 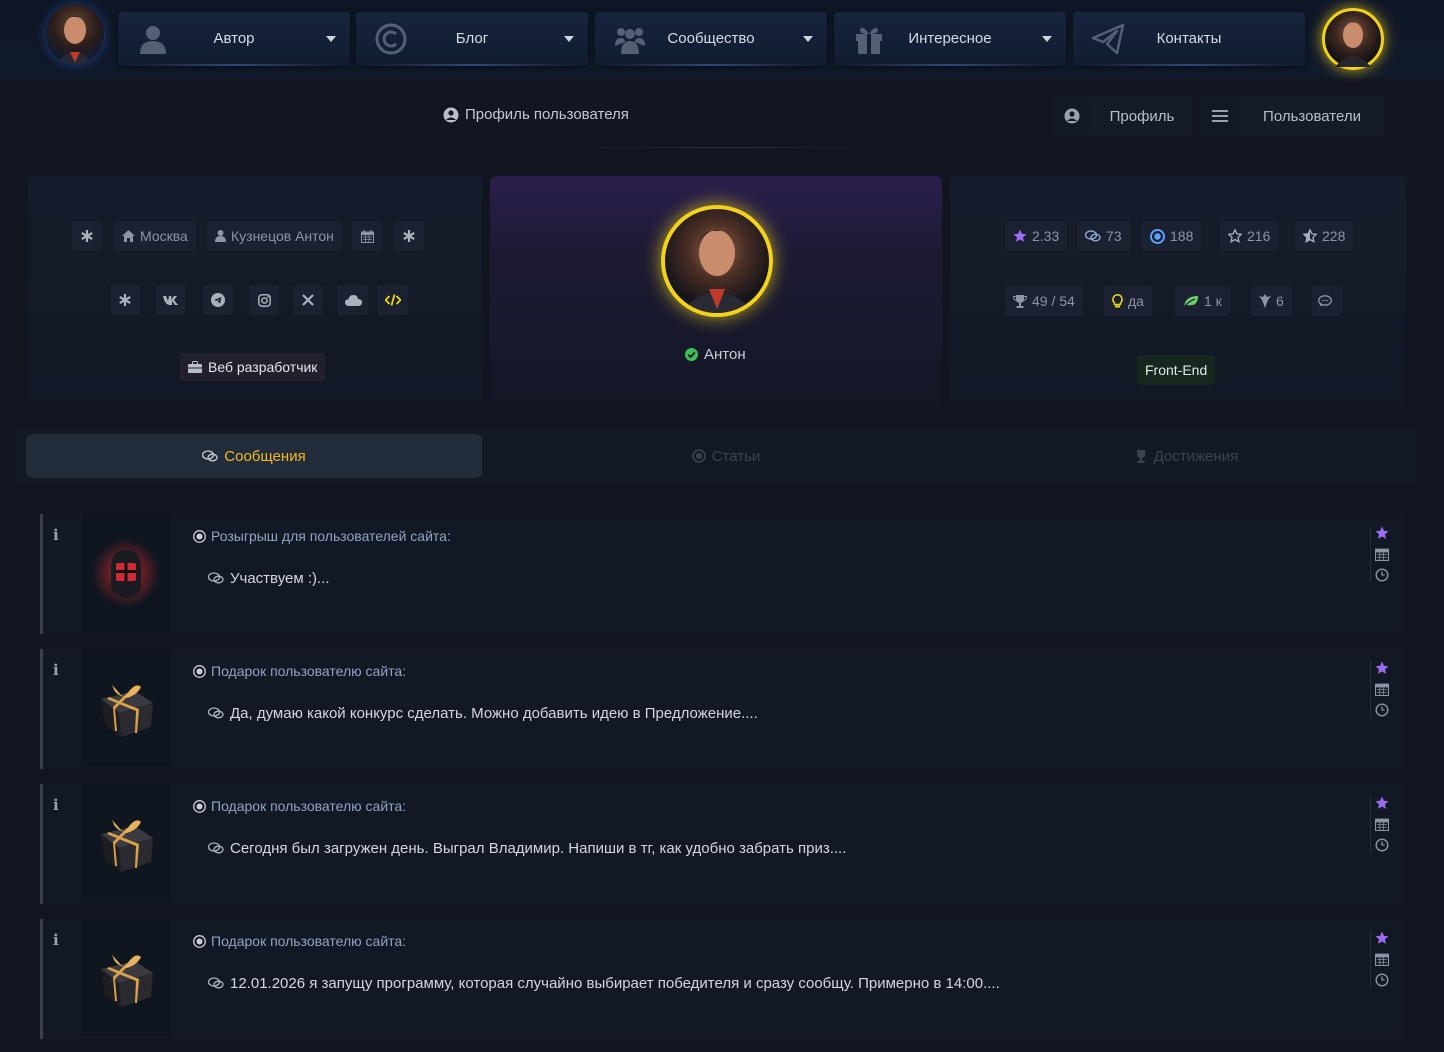 I want to click on site-logo, so click(x=75, y=34).